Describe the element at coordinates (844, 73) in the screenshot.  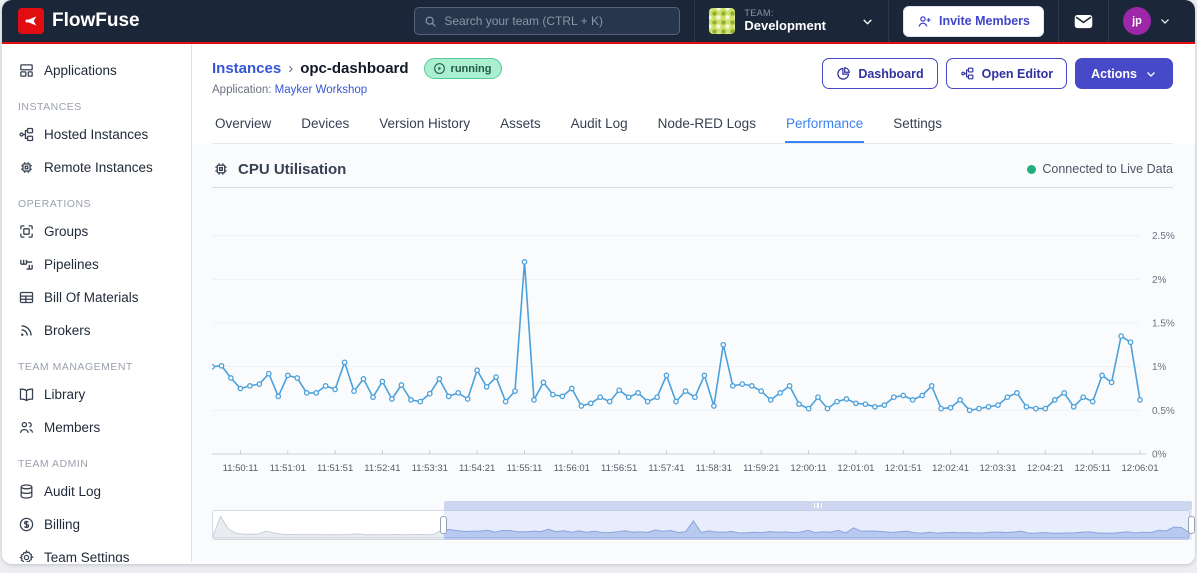
I see `pie-chart-icon` at that location.